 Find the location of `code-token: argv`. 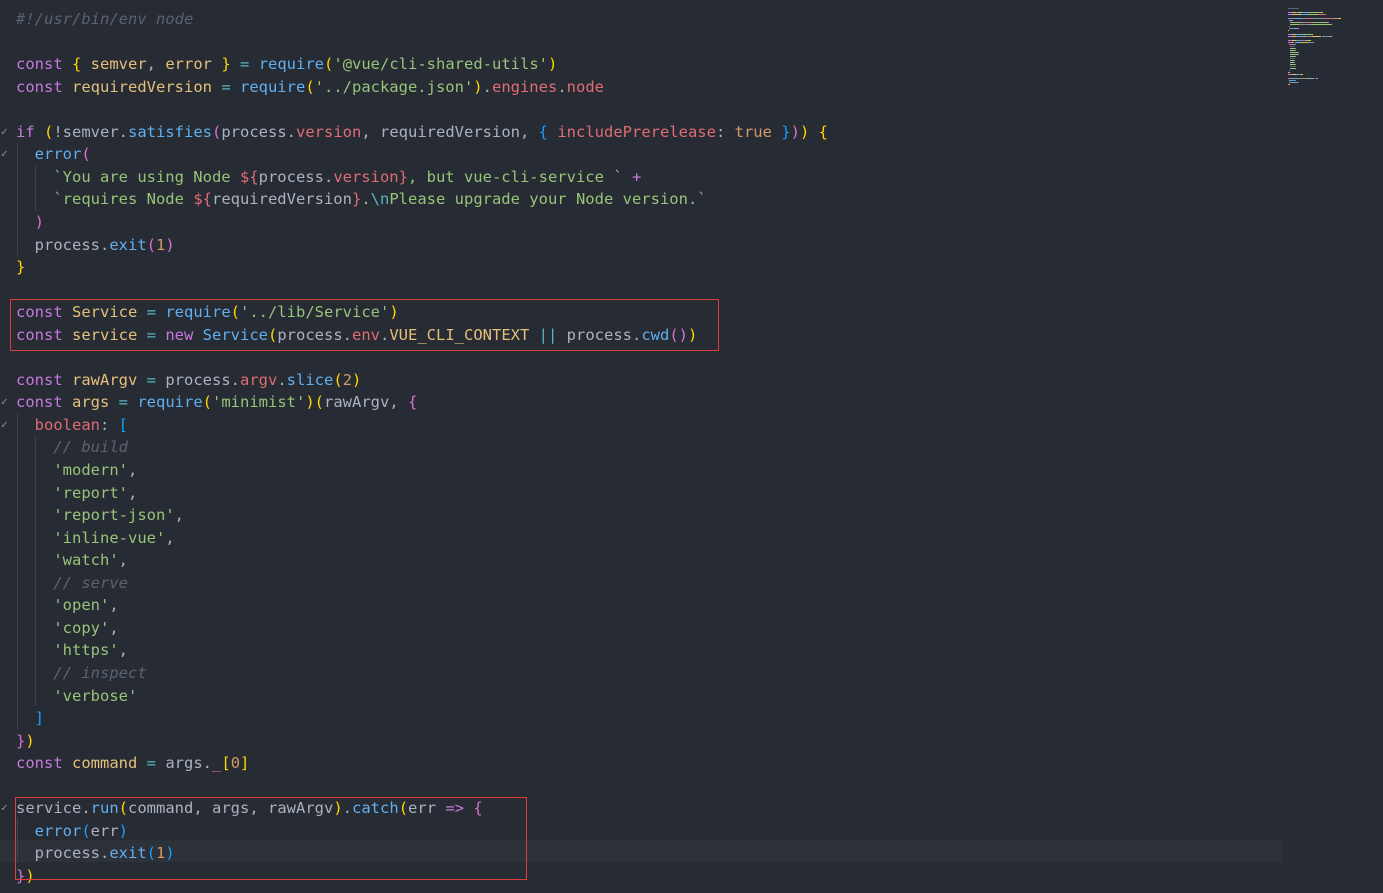

code-token: argv is located at coordinates (259, 379).